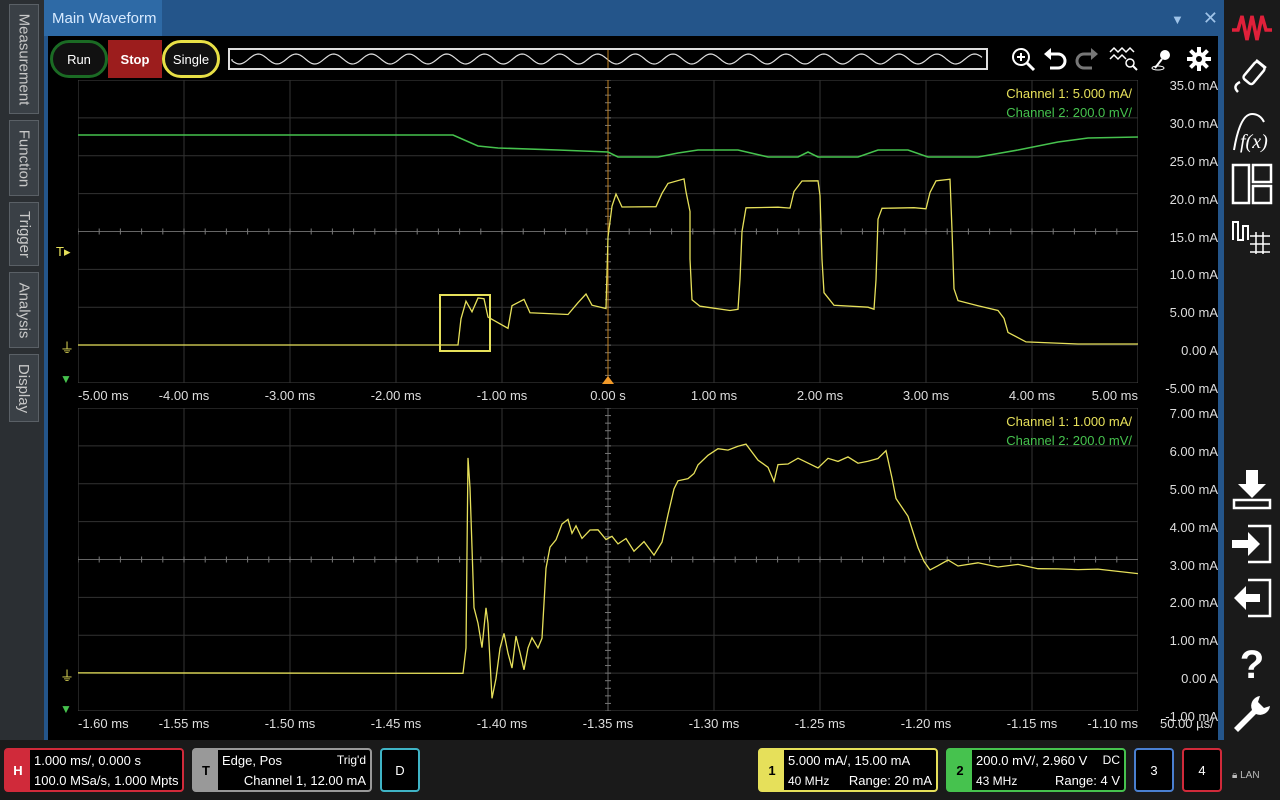 Image resolution: width=1280 pixels, height=800 pixels. Describe the element at coordinates (67, 348) in the screenshot. I see `ch1-ground-marker: ⏚` at that location.